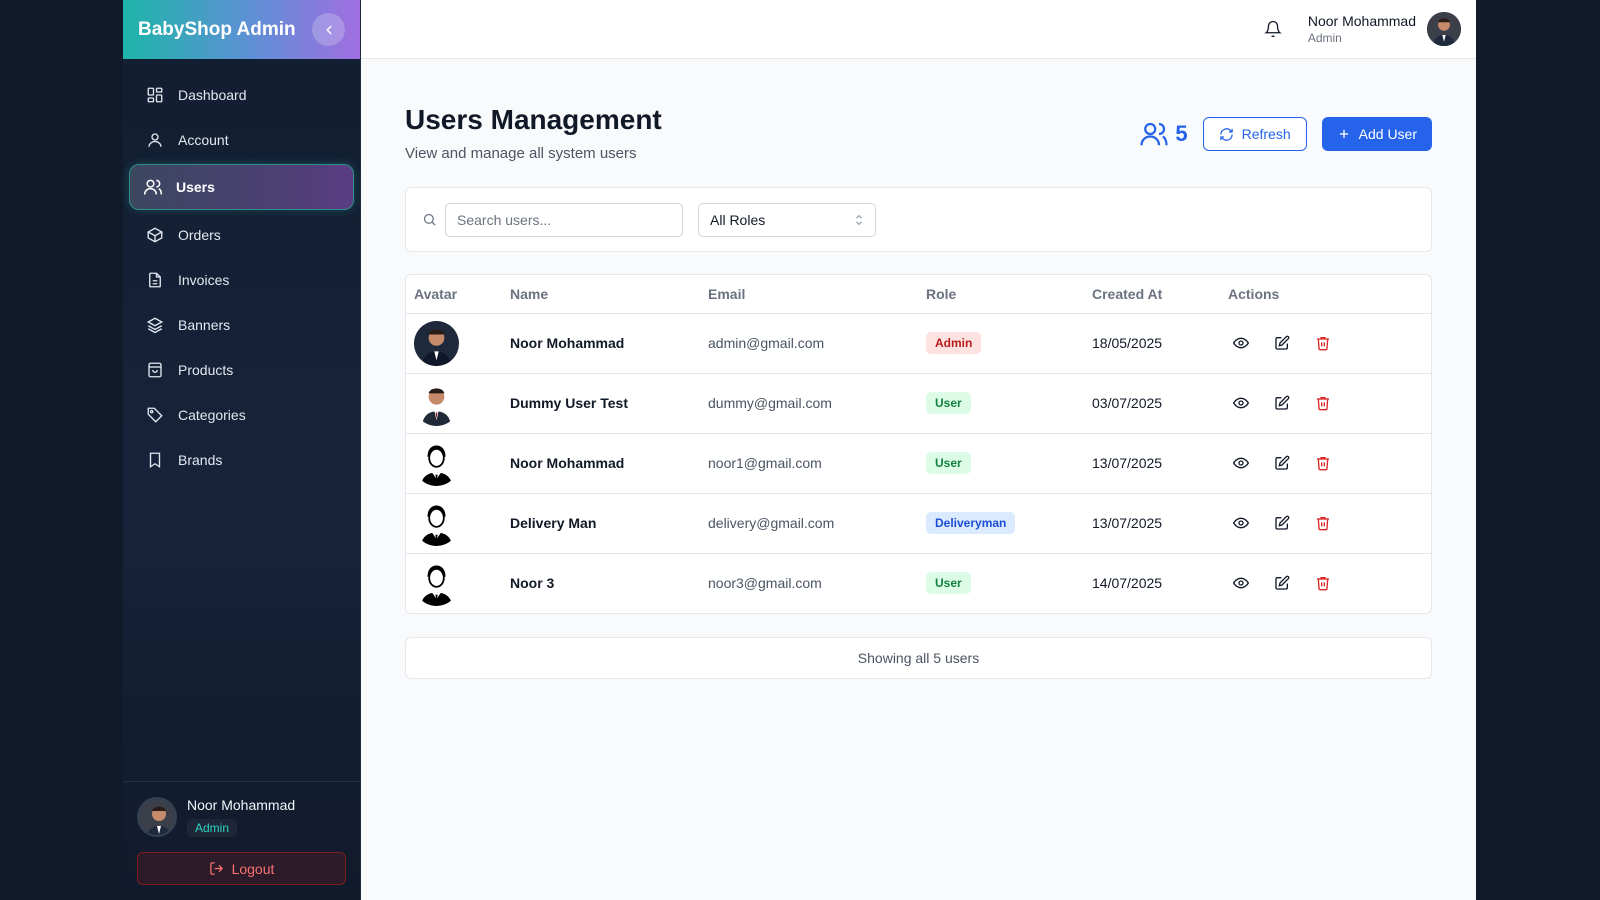 Image resolution: width=1600 pixels, height=900 pixels. I want to click on sidebar-item-invoices: Invoices, so click(241, 280).